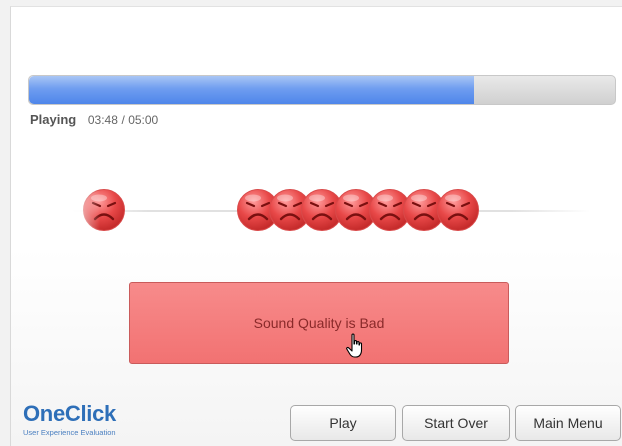 The height and width of the screenshot is (446, 622). I want to click on rating-label: Sound Quality is Bad, so click(319, 323).